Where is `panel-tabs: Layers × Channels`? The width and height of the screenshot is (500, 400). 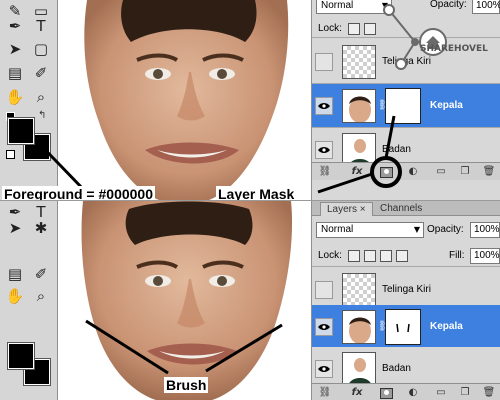
panel-tabs: Layers × Channels is located at coordinates (406, 208).